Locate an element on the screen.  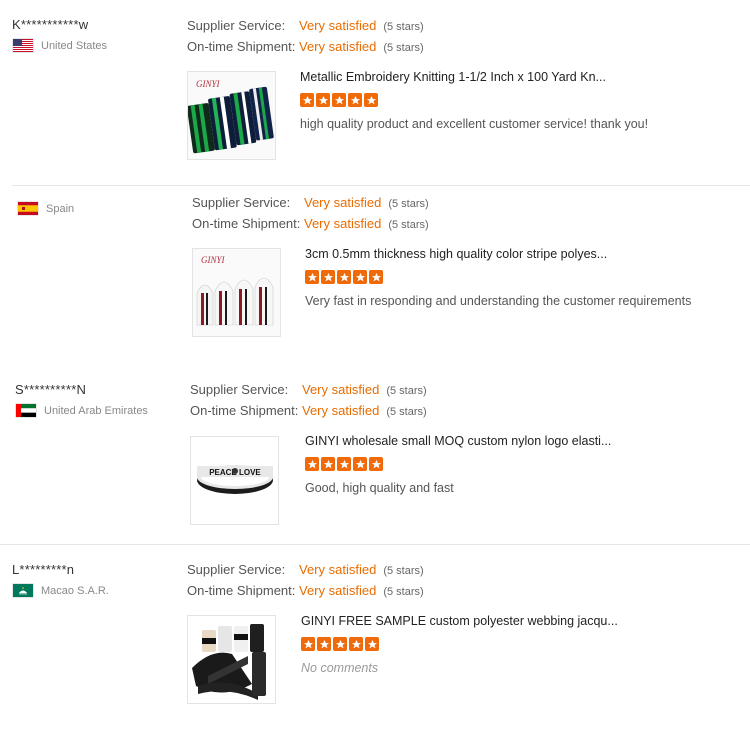
us-flag-icon is located at coordinates (23, 45).